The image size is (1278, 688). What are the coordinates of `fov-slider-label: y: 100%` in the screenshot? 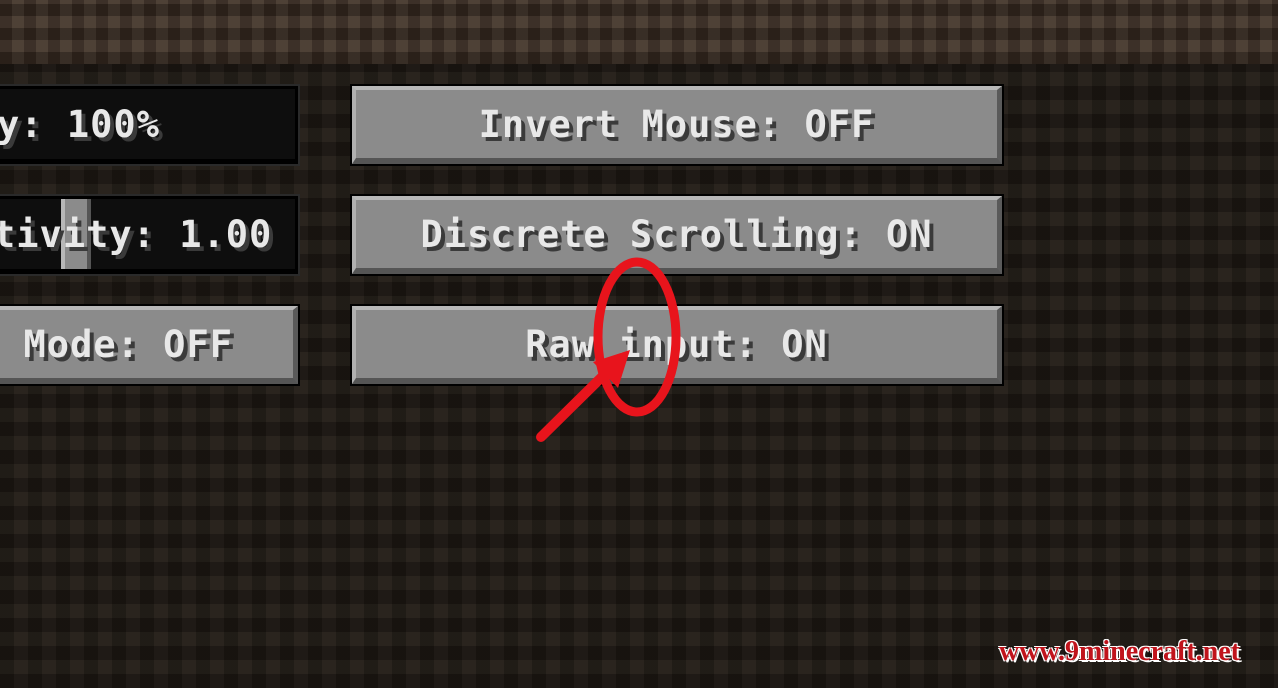 It's located at (80, 124).